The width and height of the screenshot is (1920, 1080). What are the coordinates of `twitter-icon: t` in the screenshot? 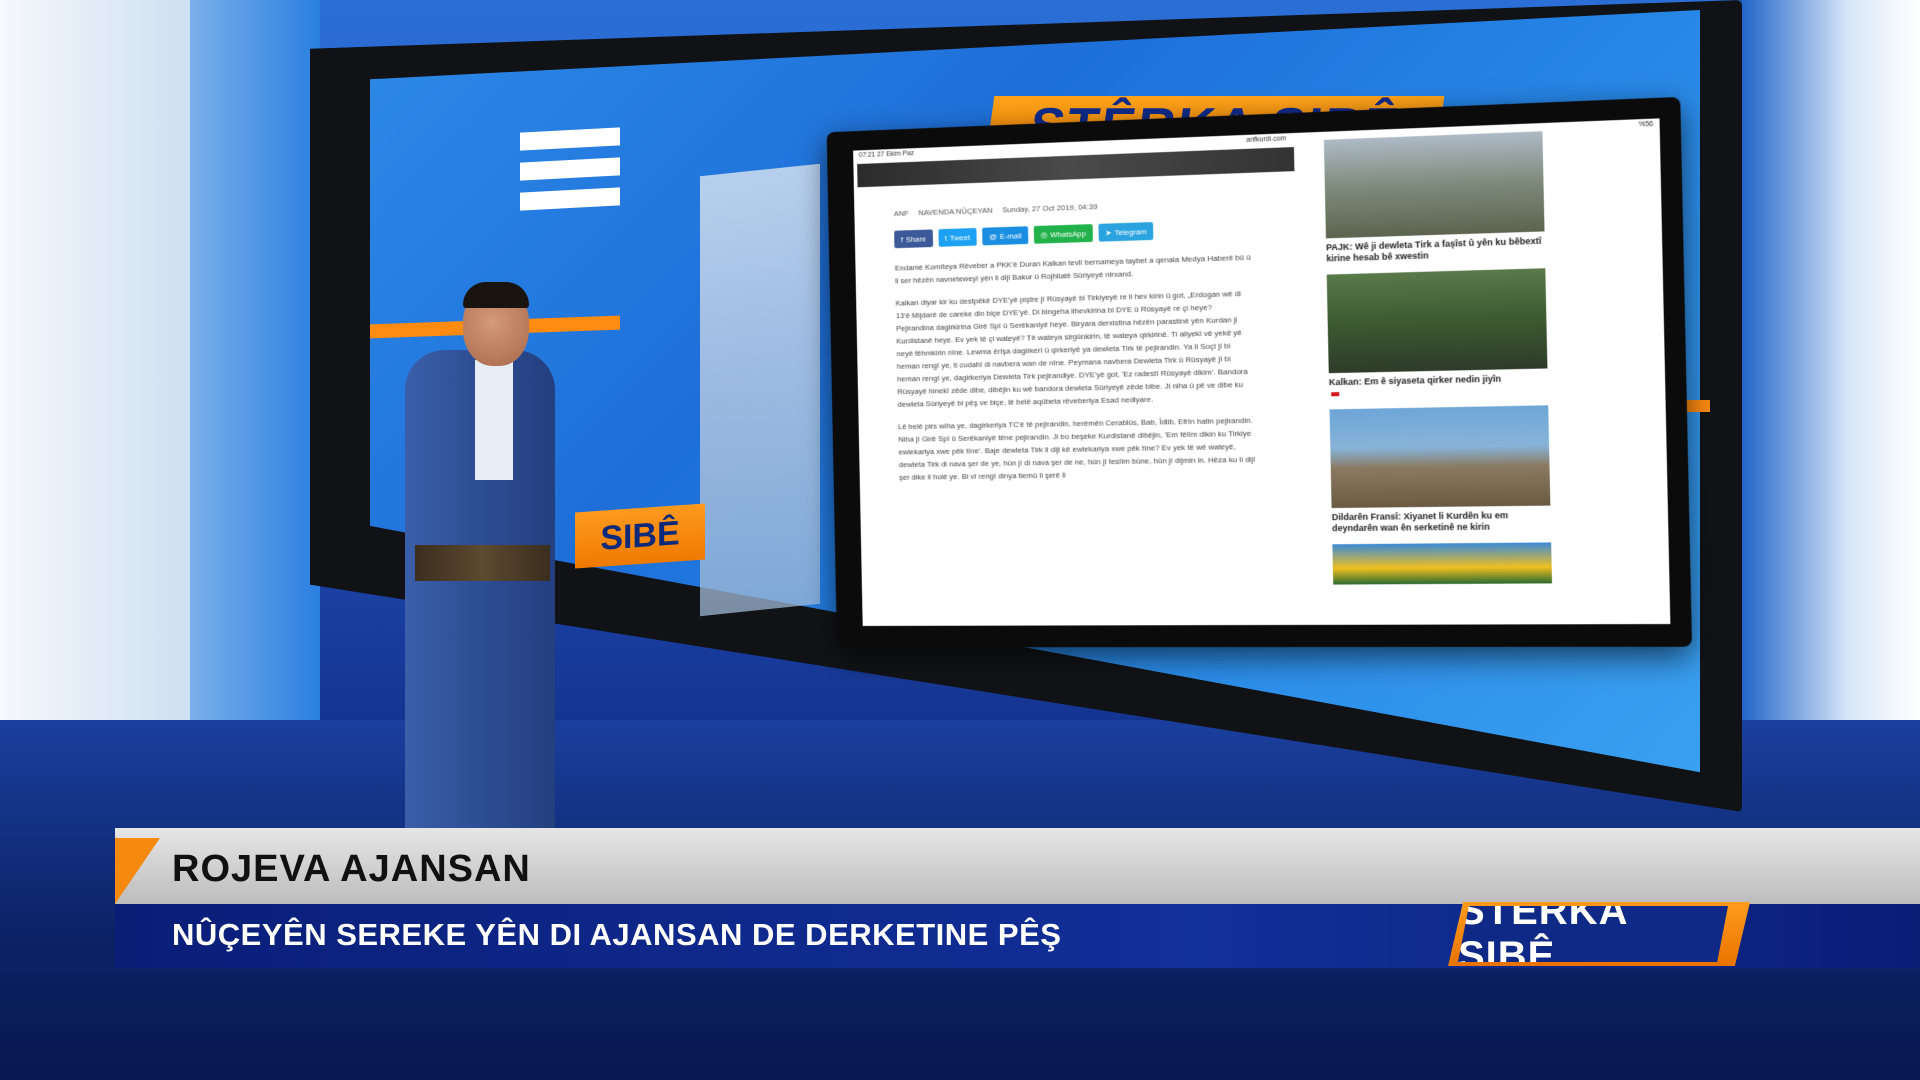 It's located at (946, 238).